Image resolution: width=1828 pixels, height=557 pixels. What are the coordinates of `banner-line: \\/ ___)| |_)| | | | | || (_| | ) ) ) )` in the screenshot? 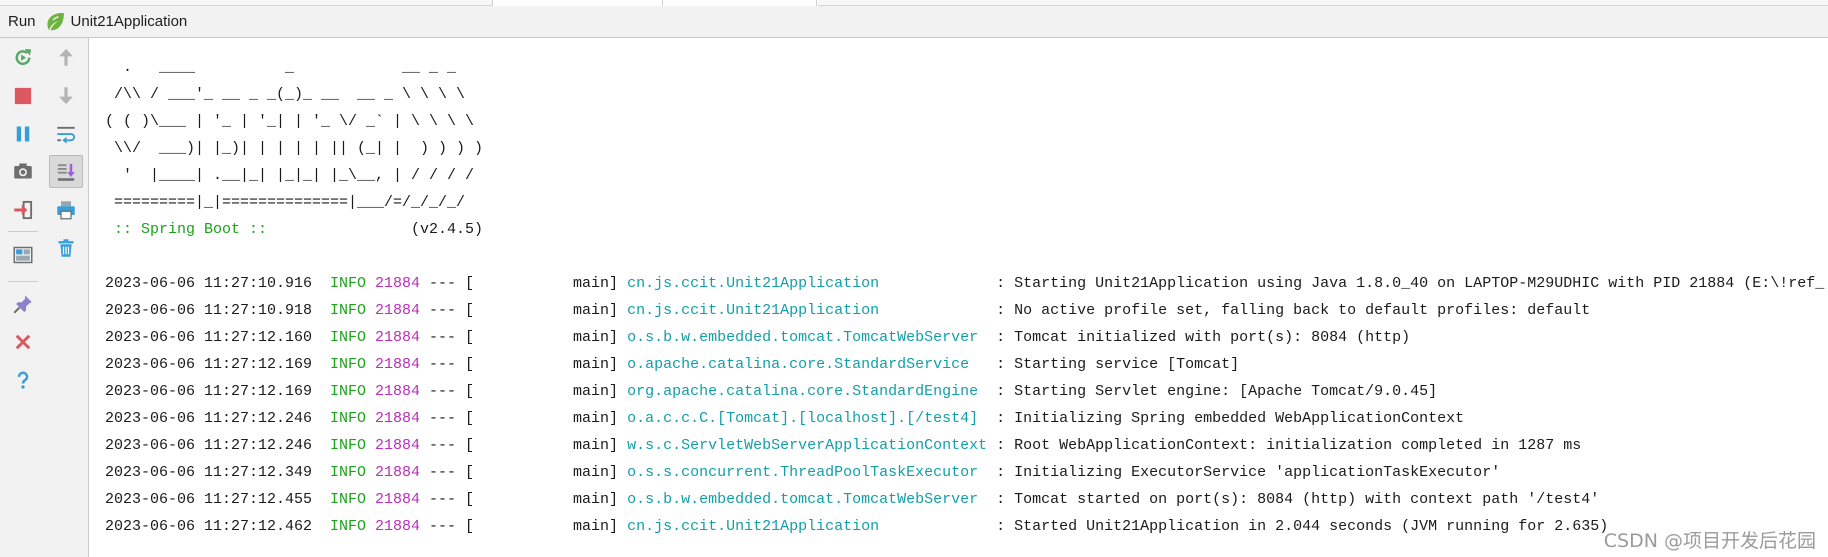 It's located at (294, 148).